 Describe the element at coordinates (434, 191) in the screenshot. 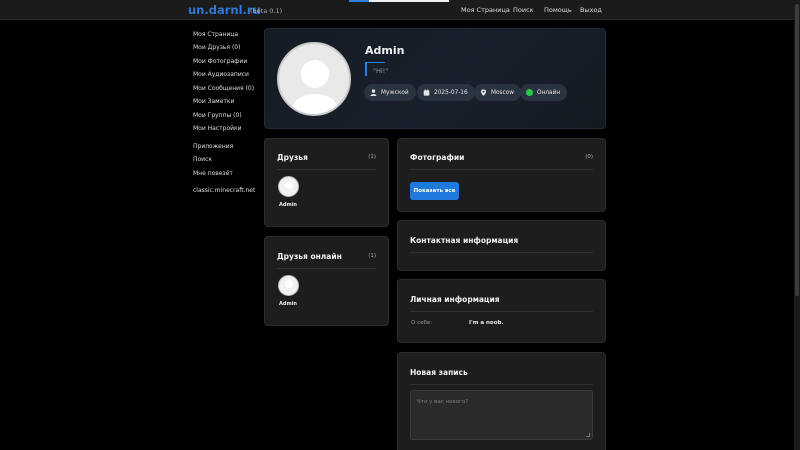

I see `show-all-photos-button: Показать все` at that location.